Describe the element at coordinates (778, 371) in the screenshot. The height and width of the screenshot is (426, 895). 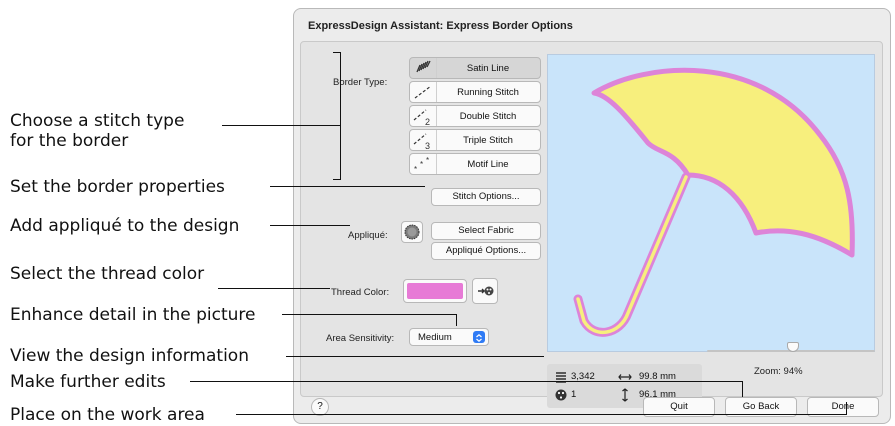
I see `zoom-label: Zoom: 94%` at that location.